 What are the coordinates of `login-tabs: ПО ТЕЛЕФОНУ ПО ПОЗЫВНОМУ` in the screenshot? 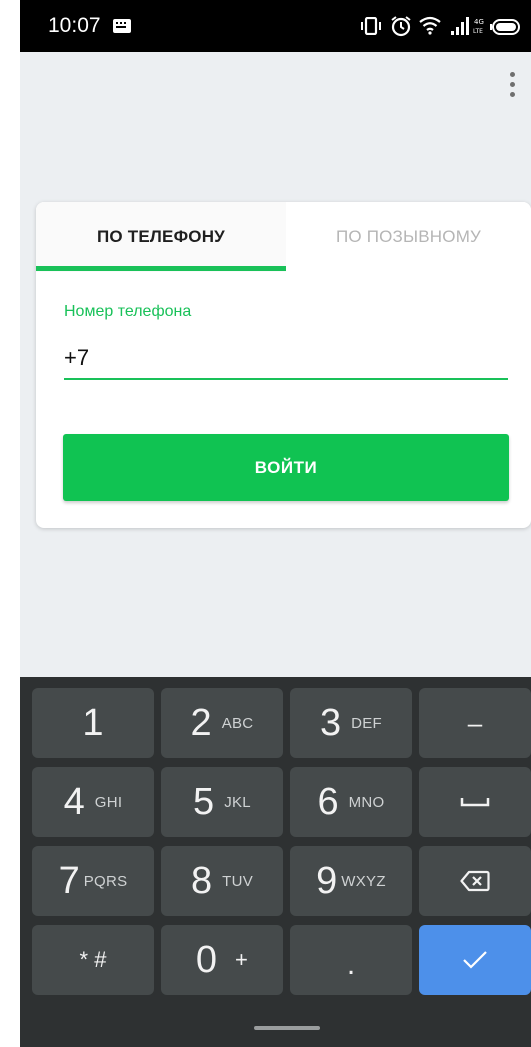 It's located at (283, 237).